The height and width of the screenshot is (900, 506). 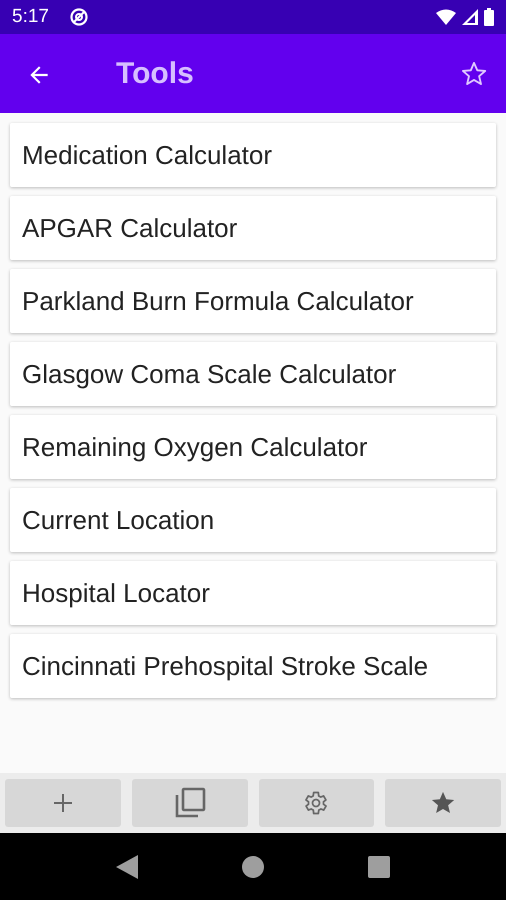 I want to click on home-icon, so click(x=253, y=867).